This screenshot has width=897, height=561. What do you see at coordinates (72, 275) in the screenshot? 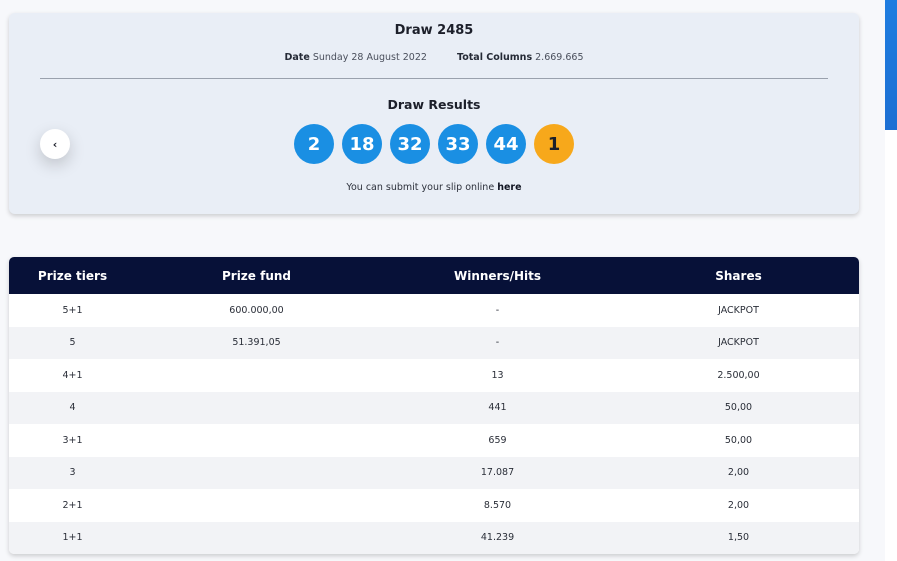
I see `column-header-prize-tiers: Prize tiers` at bounding box center [72, 275].